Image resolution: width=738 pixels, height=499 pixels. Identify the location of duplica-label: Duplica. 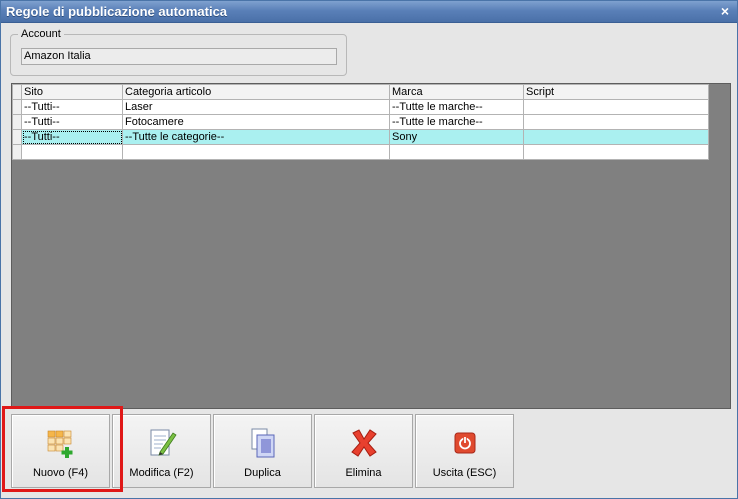
(262, 473).